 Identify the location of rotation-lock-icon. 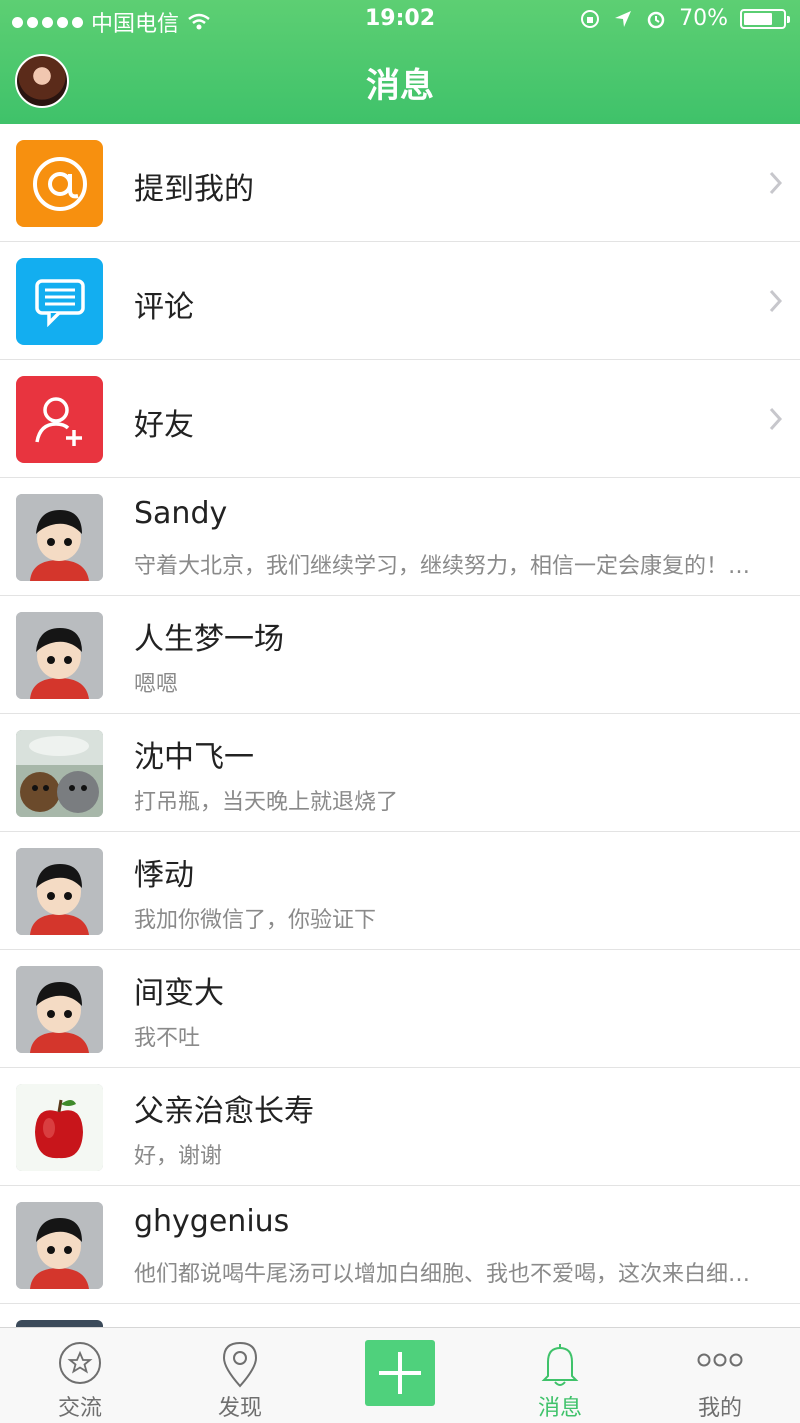
(590, 18).